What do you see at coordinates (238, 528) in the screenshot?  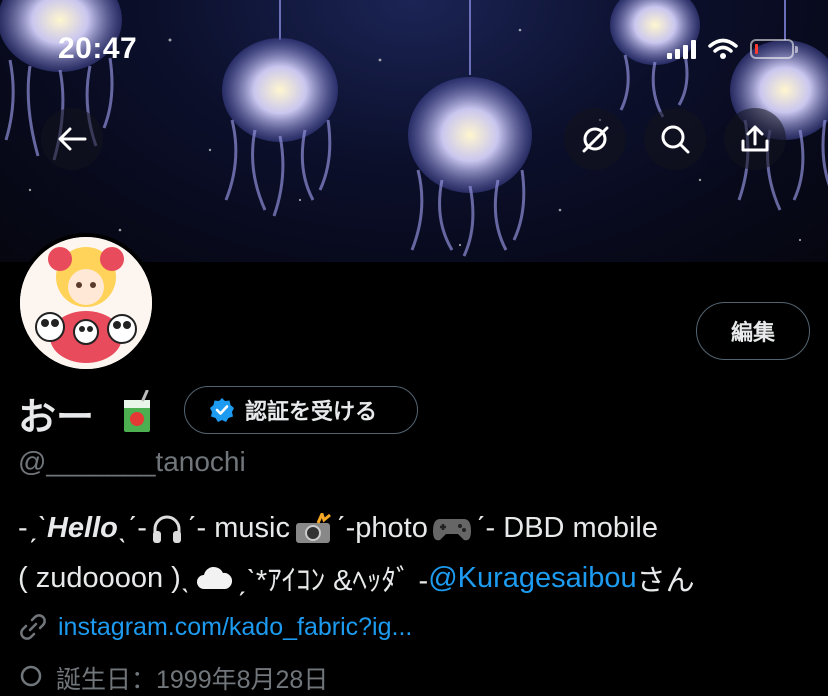 I see `bio-text: ˊ- music` at bounding box center [238, 528].